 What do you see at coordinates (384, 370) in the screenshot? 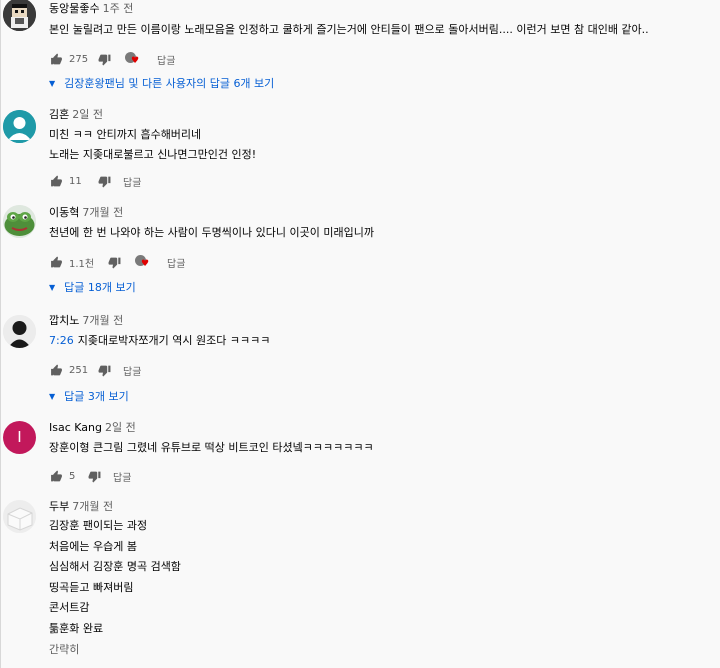
I see `comment-actions: 251 답글` at bounding box center [384, 370].